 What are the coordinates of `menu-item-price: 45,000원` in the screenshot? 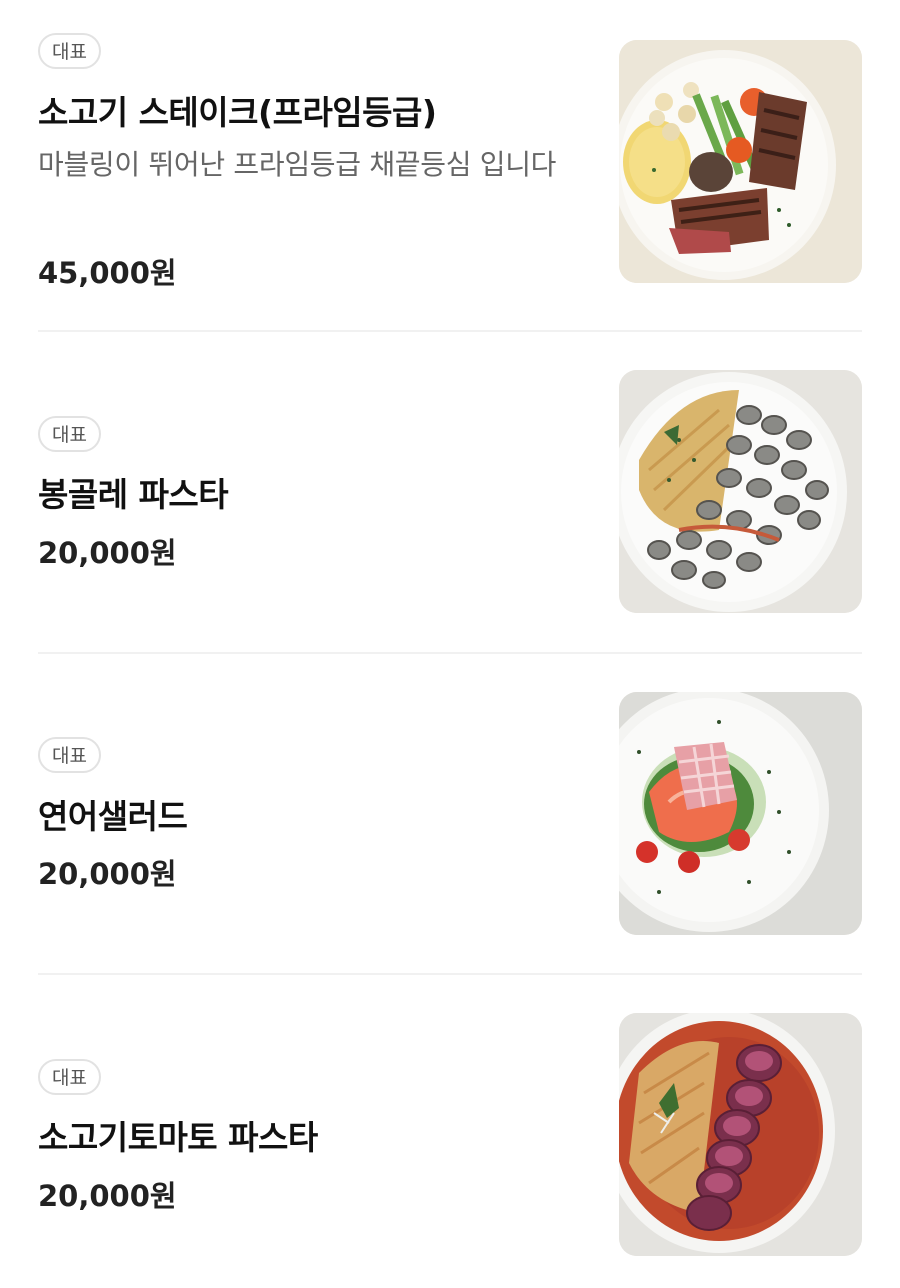 It's located at (107, 273).